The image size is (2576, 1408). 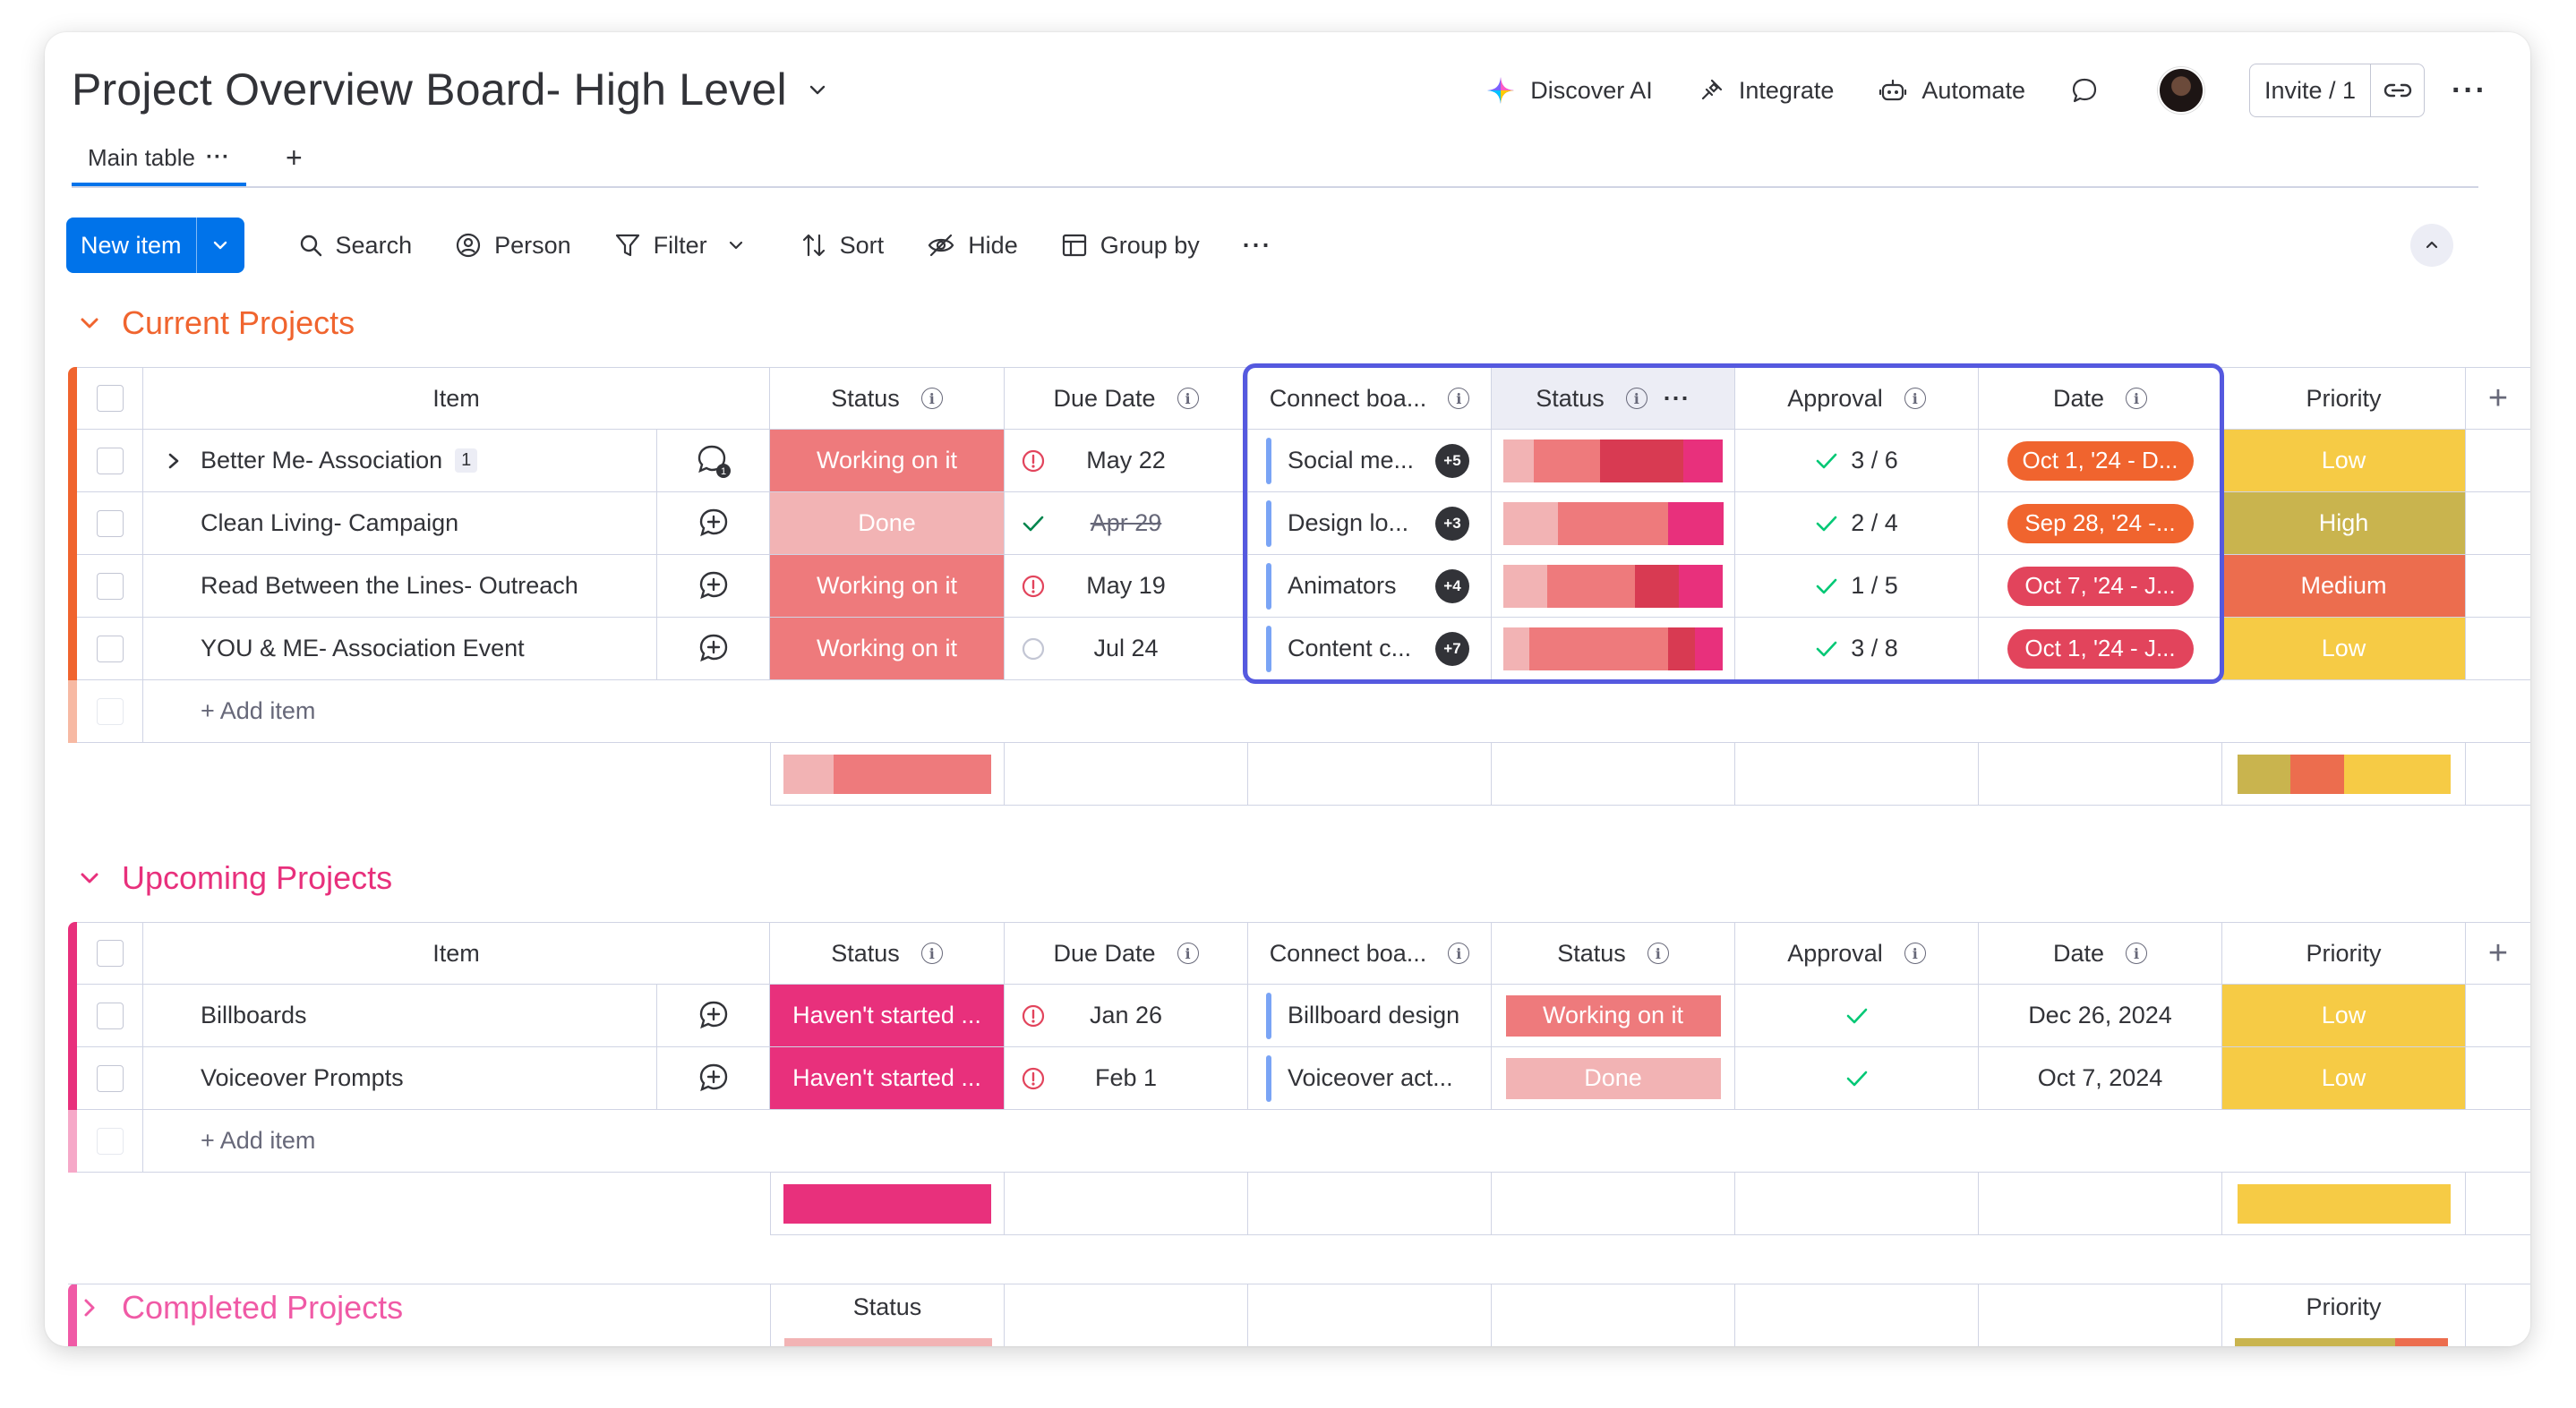 What do you see at coordinates (1857, 649) in the screenshot?
I see `approval-cell: 3 / 8` at bounding box center [1857, 649].